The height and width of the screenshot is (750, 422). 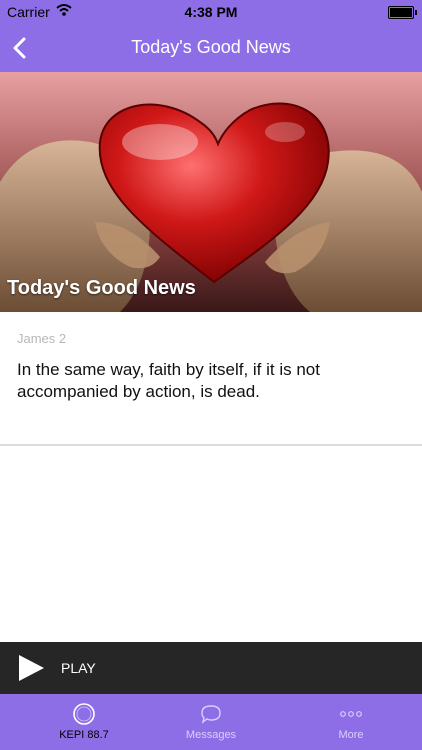 I want to click on tab-kepi: KEPI 88.7, so click(x=84, y=722).